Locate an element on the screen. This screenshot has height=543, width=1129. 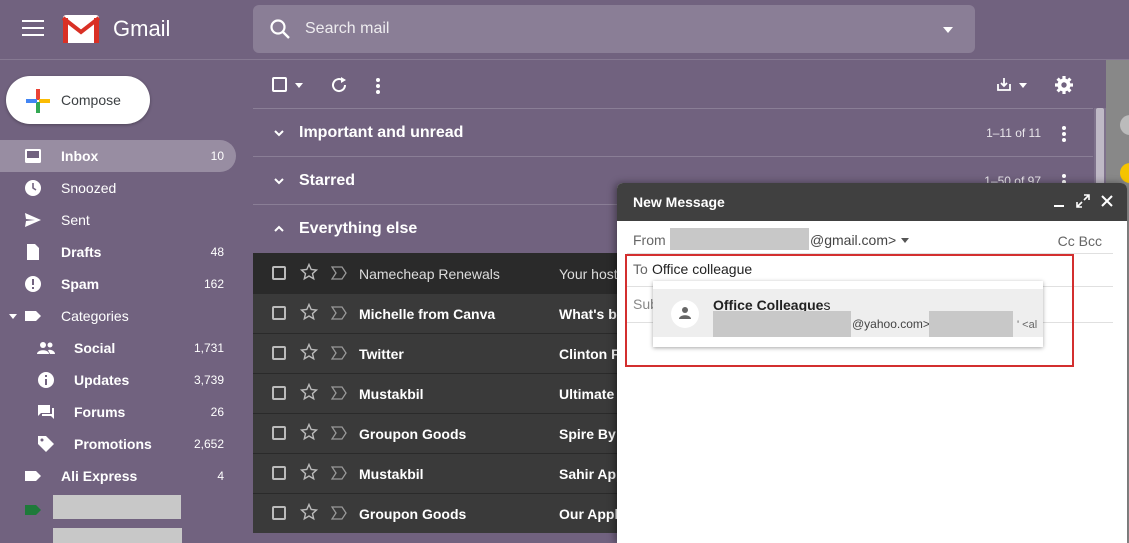
sidebar-item-label: Social is located at coordinates (95, 348).